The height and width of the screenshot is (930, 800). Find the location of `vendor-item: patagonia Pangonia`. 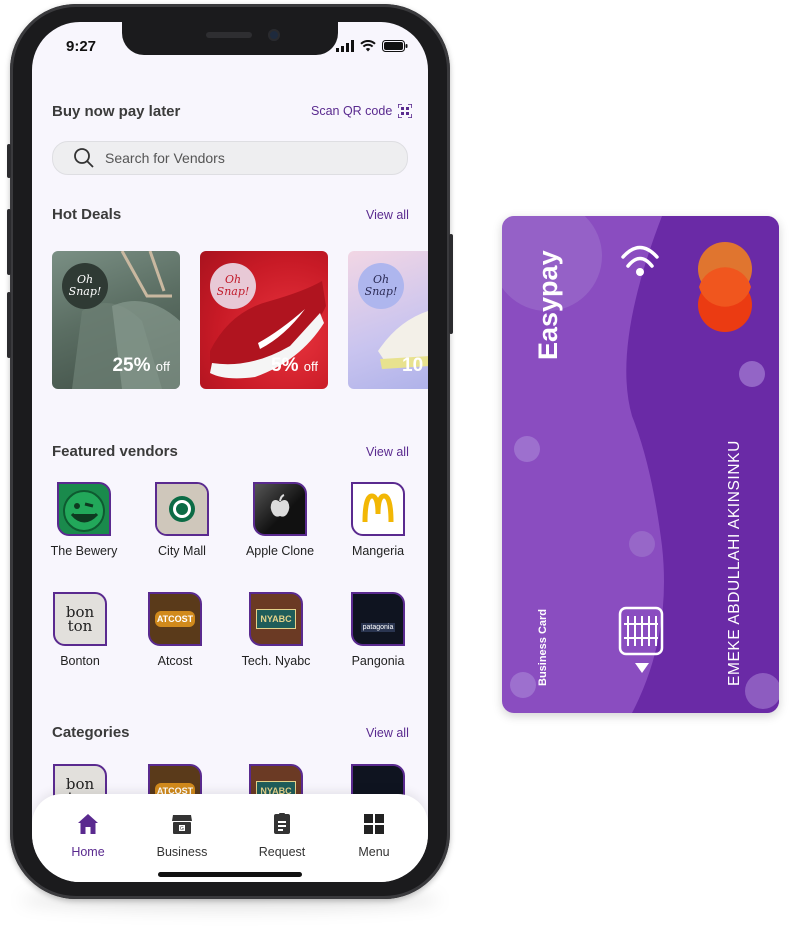

vendor-item: patagonia Pangonia is located at coordinates (378, 630).